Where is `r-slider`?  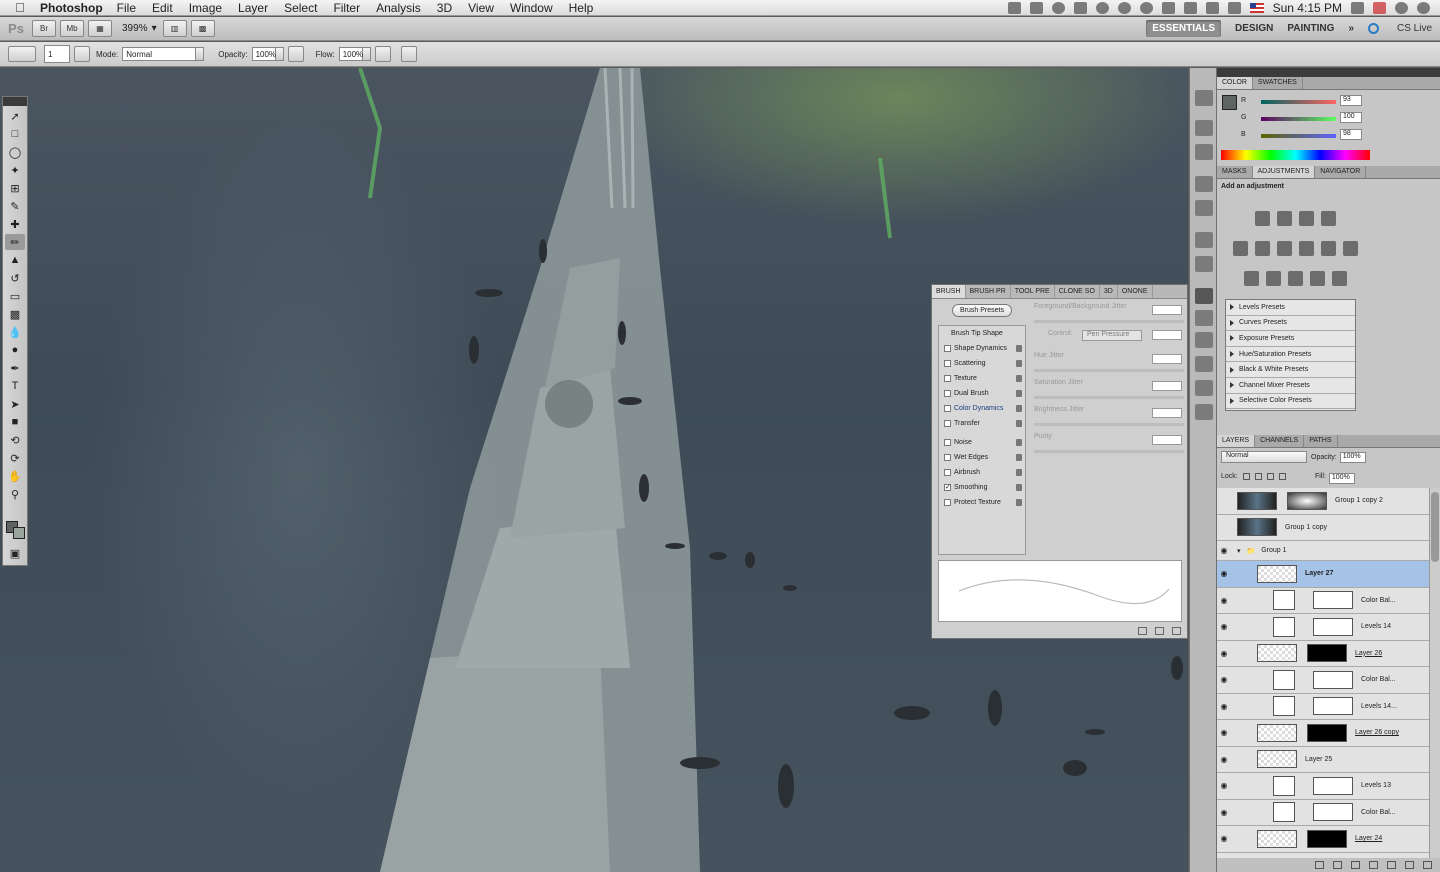
r-slider is located at coordinates (1298, 102).